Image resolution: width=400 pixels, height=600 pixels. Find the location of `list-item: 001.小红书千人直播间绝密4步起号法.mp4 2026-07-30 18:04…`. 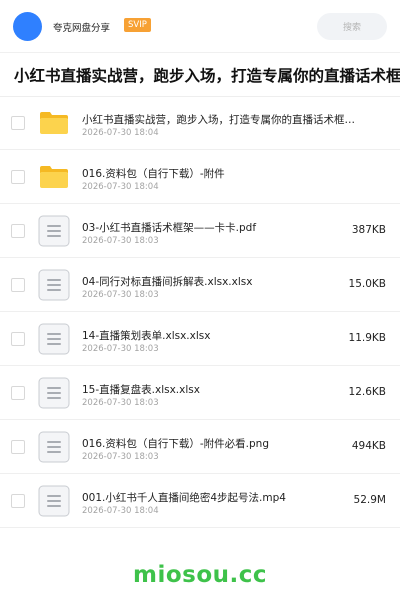

list-item: 001.小红书千人直播间绝密4步起号法.mp4 2026-07-30 18:04… is located at coordinates (200, 501).